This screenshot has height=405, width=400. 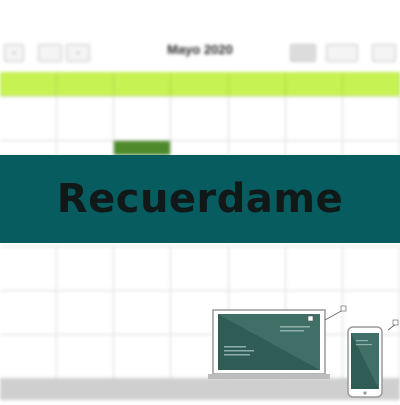 I want to click on view-month-button, so click(x=303, y=53).